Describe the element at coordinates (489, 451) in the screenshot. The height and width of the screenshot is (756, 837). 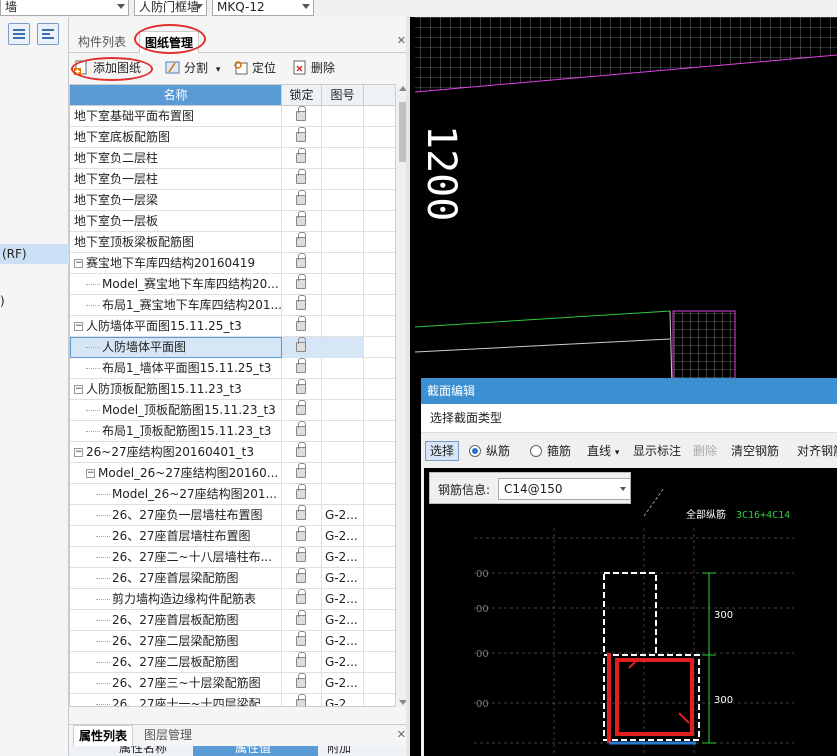
I see `longitudinal-radio: 纵筋` at that location.